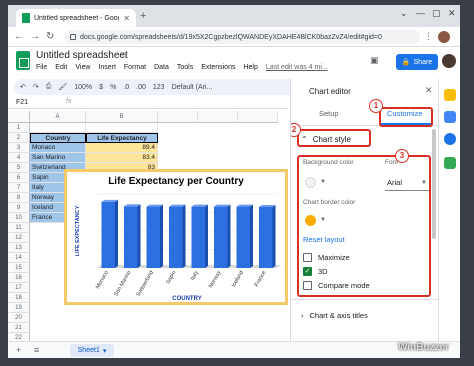 Image resolution: width=474 pixels, height=366 pixels. Describe the element at coordinates (450, 139) in the screenshot. I see `tasks-icon` at that location.